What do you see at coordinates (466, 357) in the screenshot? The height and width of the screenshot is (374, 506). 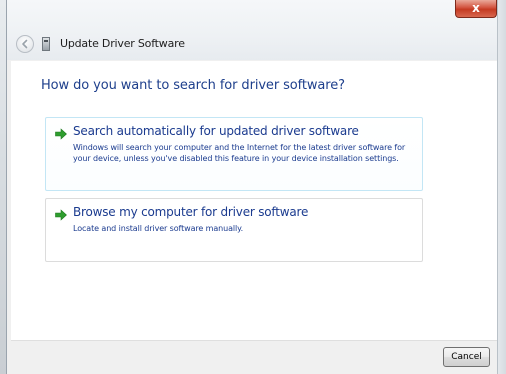 I see `cancel-button: Cancel` at bounding box center [466, 357].